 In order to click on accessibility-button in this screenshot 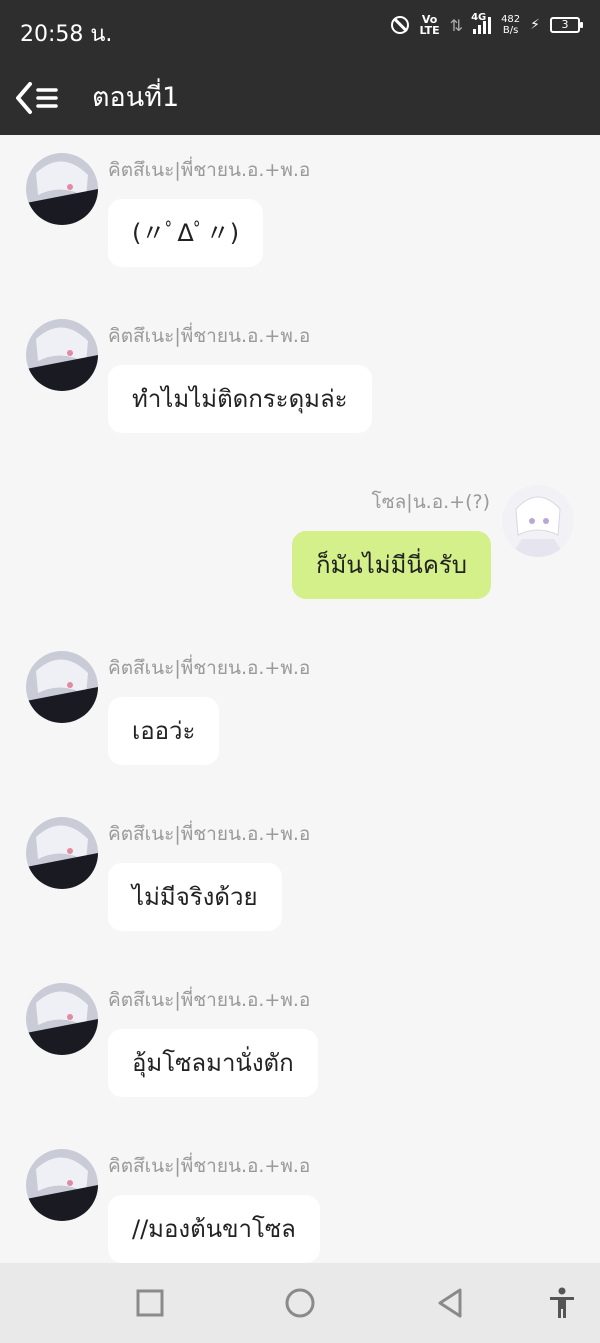, I will do `click(562, 1303)`.